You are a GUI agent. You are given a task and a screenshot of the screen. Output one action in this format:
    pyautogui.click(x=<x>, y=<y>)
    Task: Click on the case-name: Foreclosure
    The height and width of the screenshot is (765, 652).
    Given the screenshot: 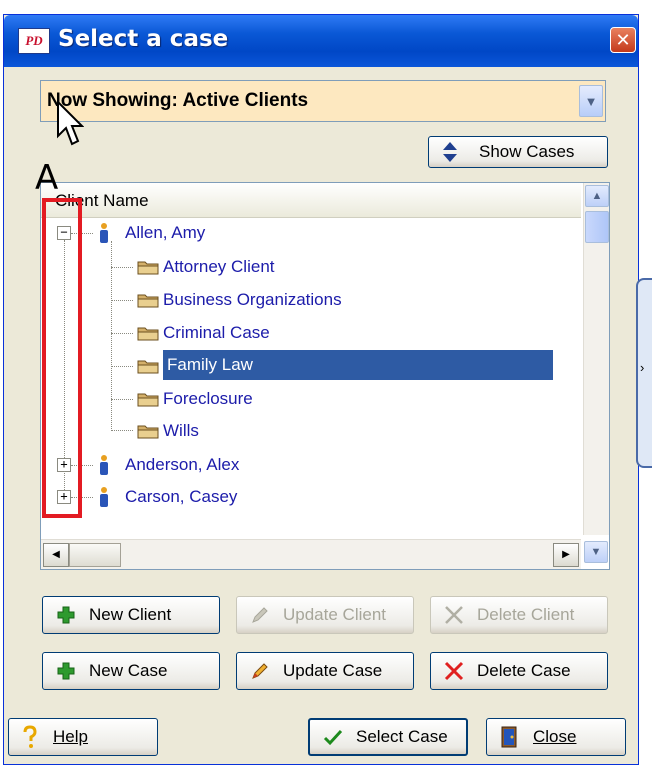 What is the action you would take?
    pyautogui.click(x=208, y=398)
    